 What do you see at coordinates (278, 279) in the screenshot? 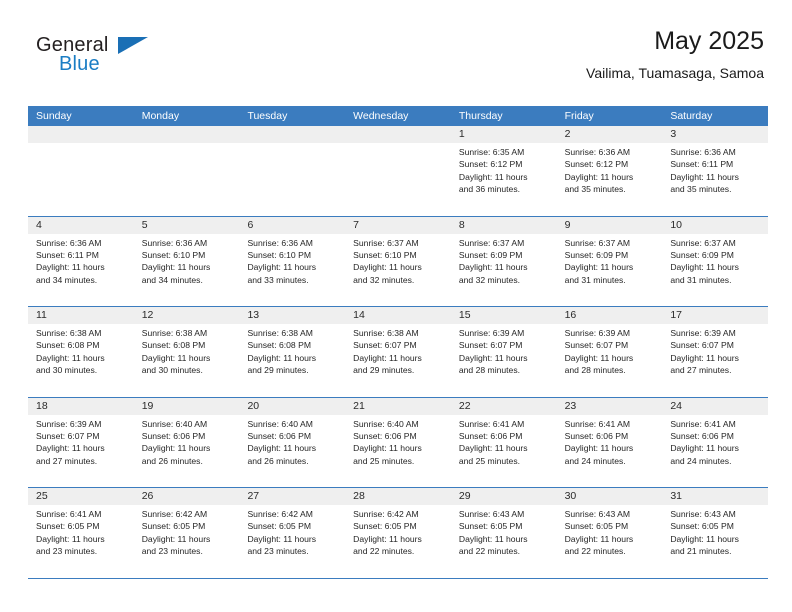
I see `day-detail-line: and 33 minutes.` at bounding box center [278, 279].